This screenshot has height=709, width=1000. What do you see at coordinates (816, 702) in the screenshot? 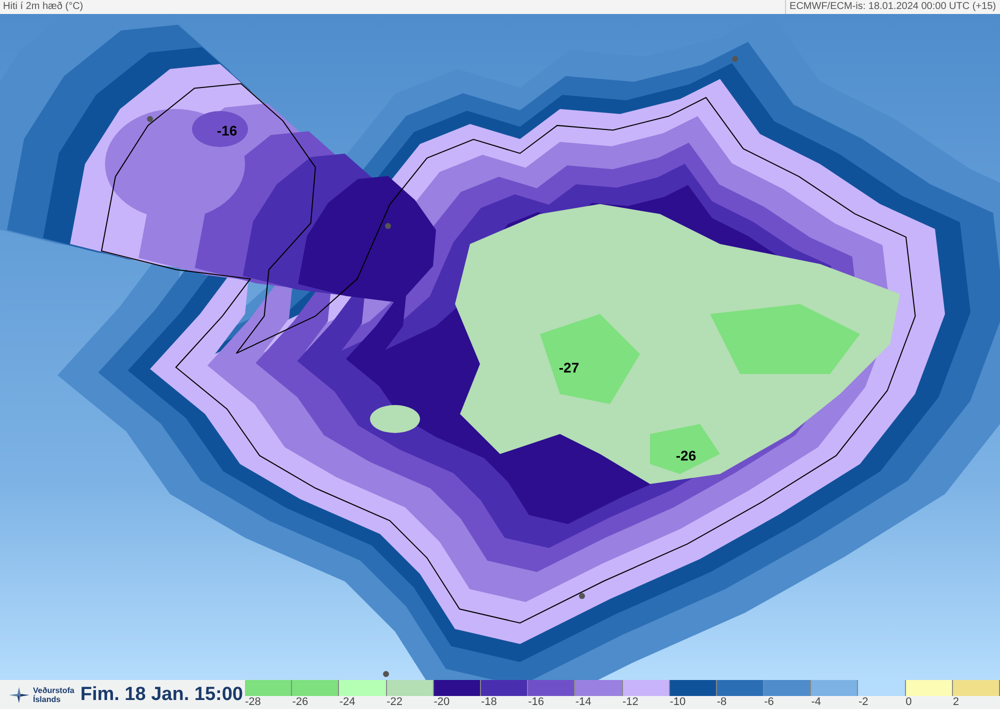
I see `legend-label: -4` at bounding box center [816, 702].